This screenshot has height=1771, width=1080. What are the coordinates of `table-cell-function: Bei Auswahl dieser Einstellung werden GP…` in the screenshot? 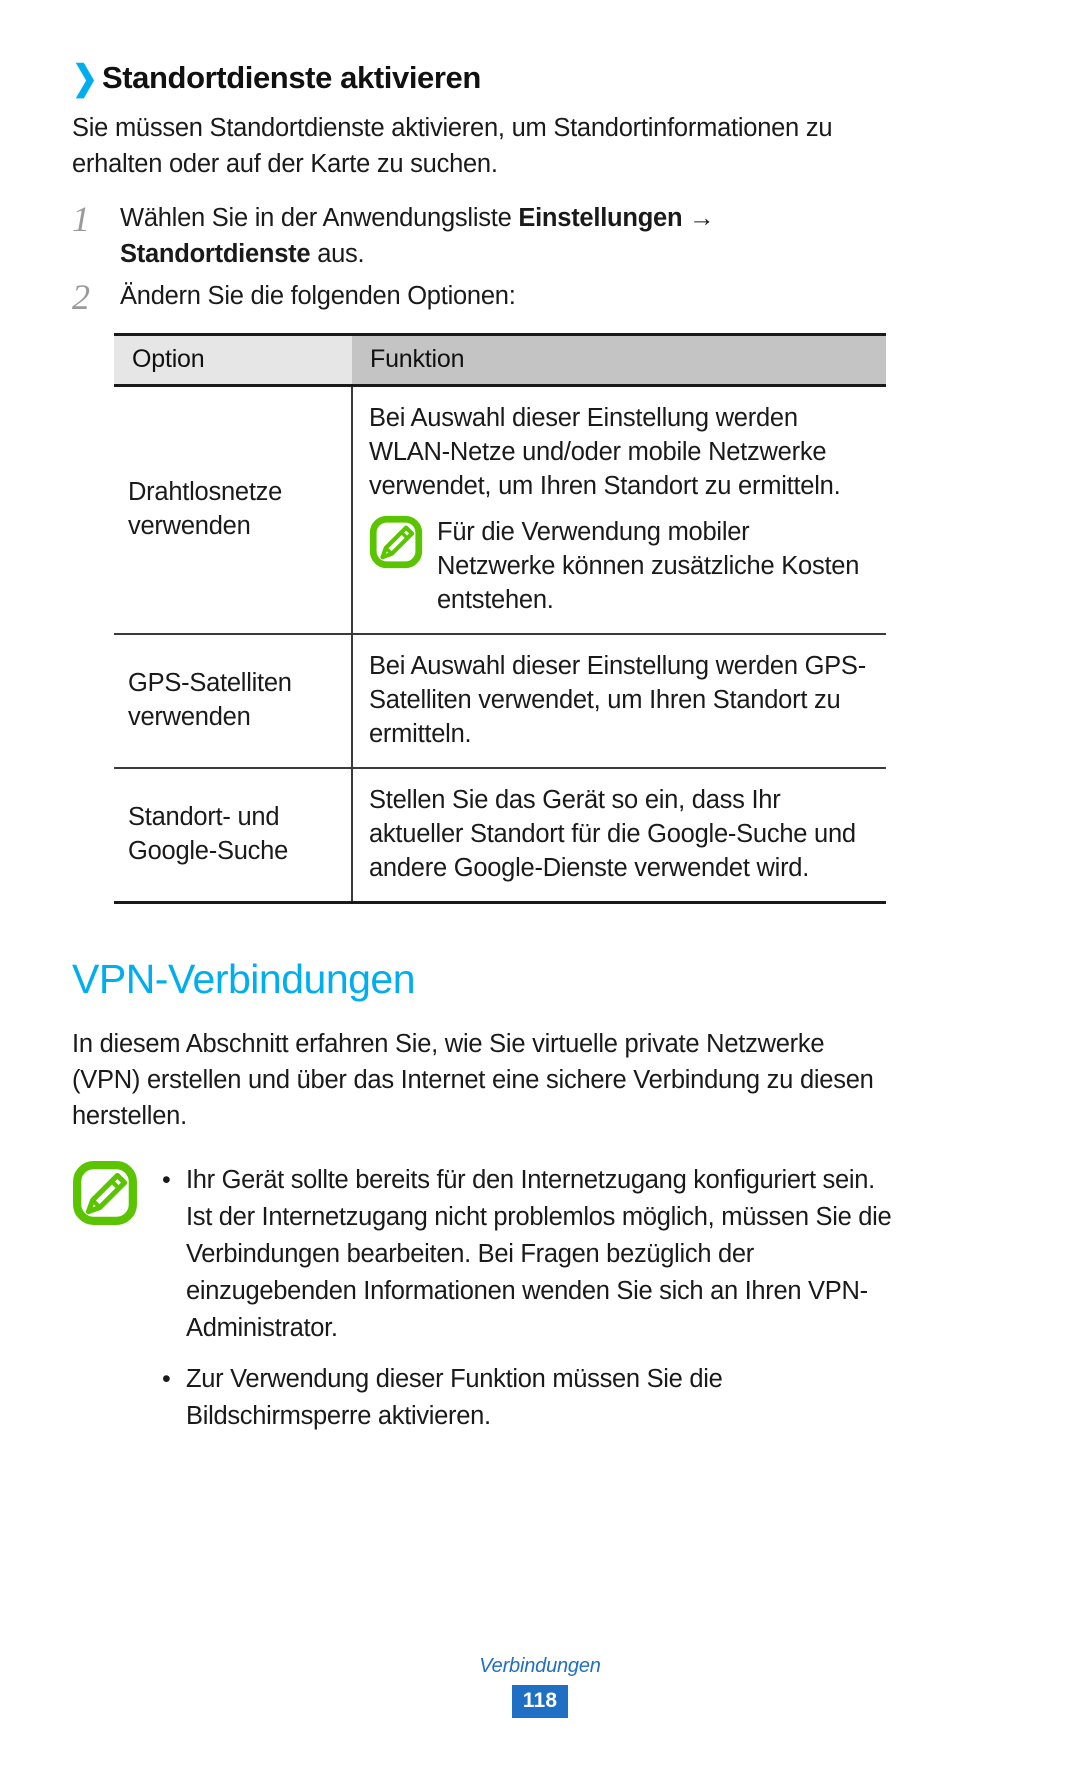 It's located at (619, 701).